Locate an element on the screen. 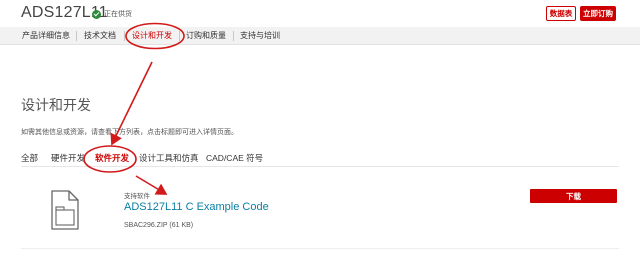 The height and width of the screenshot is (277, 640). tab-cad-cae-symbols: CAD/CAE 符号 is located at coordinates (234, 158).